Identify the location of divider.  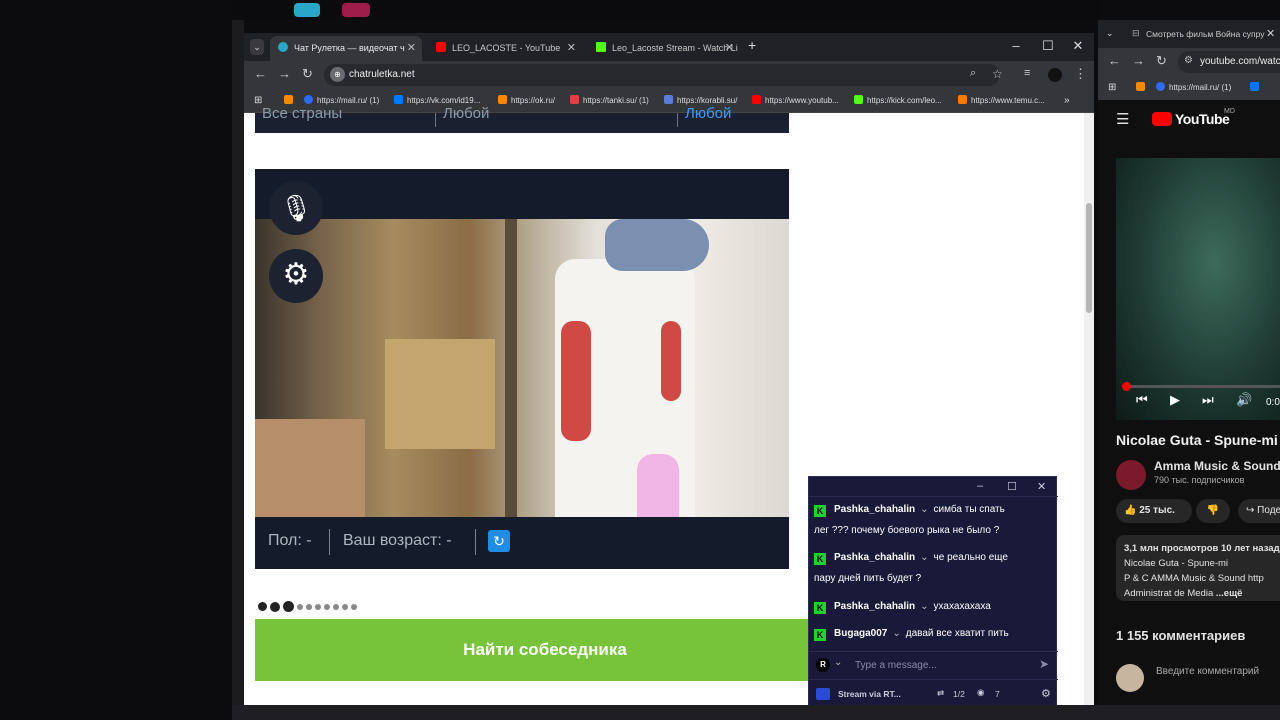
(329, 542).